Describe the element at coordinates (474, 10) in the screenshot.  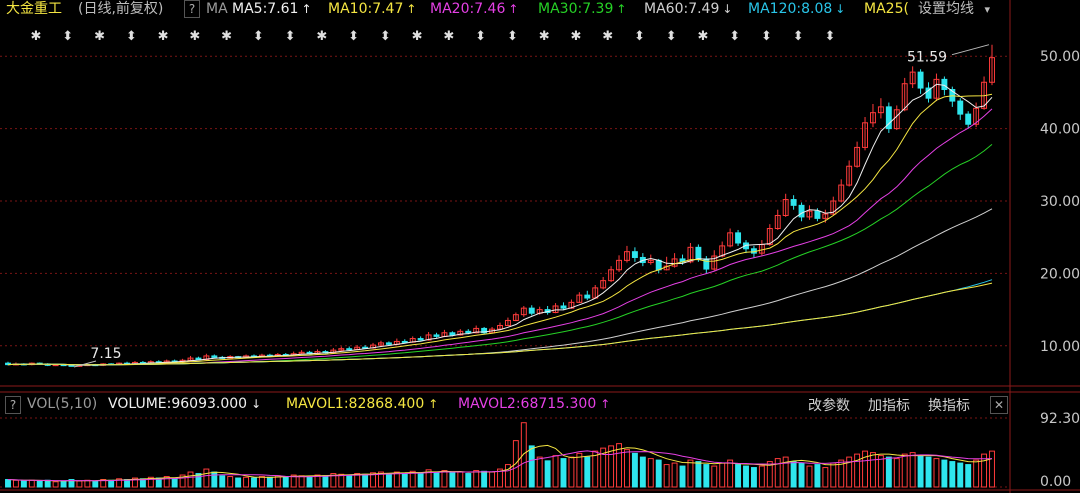
I see `ma-legend-item: MA20:7.46 ↑` at that location.